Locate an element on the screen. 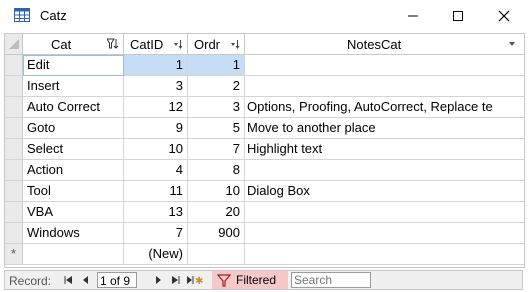  column-header-notescat-label: NotesCat is located at coordinates (374, 44).